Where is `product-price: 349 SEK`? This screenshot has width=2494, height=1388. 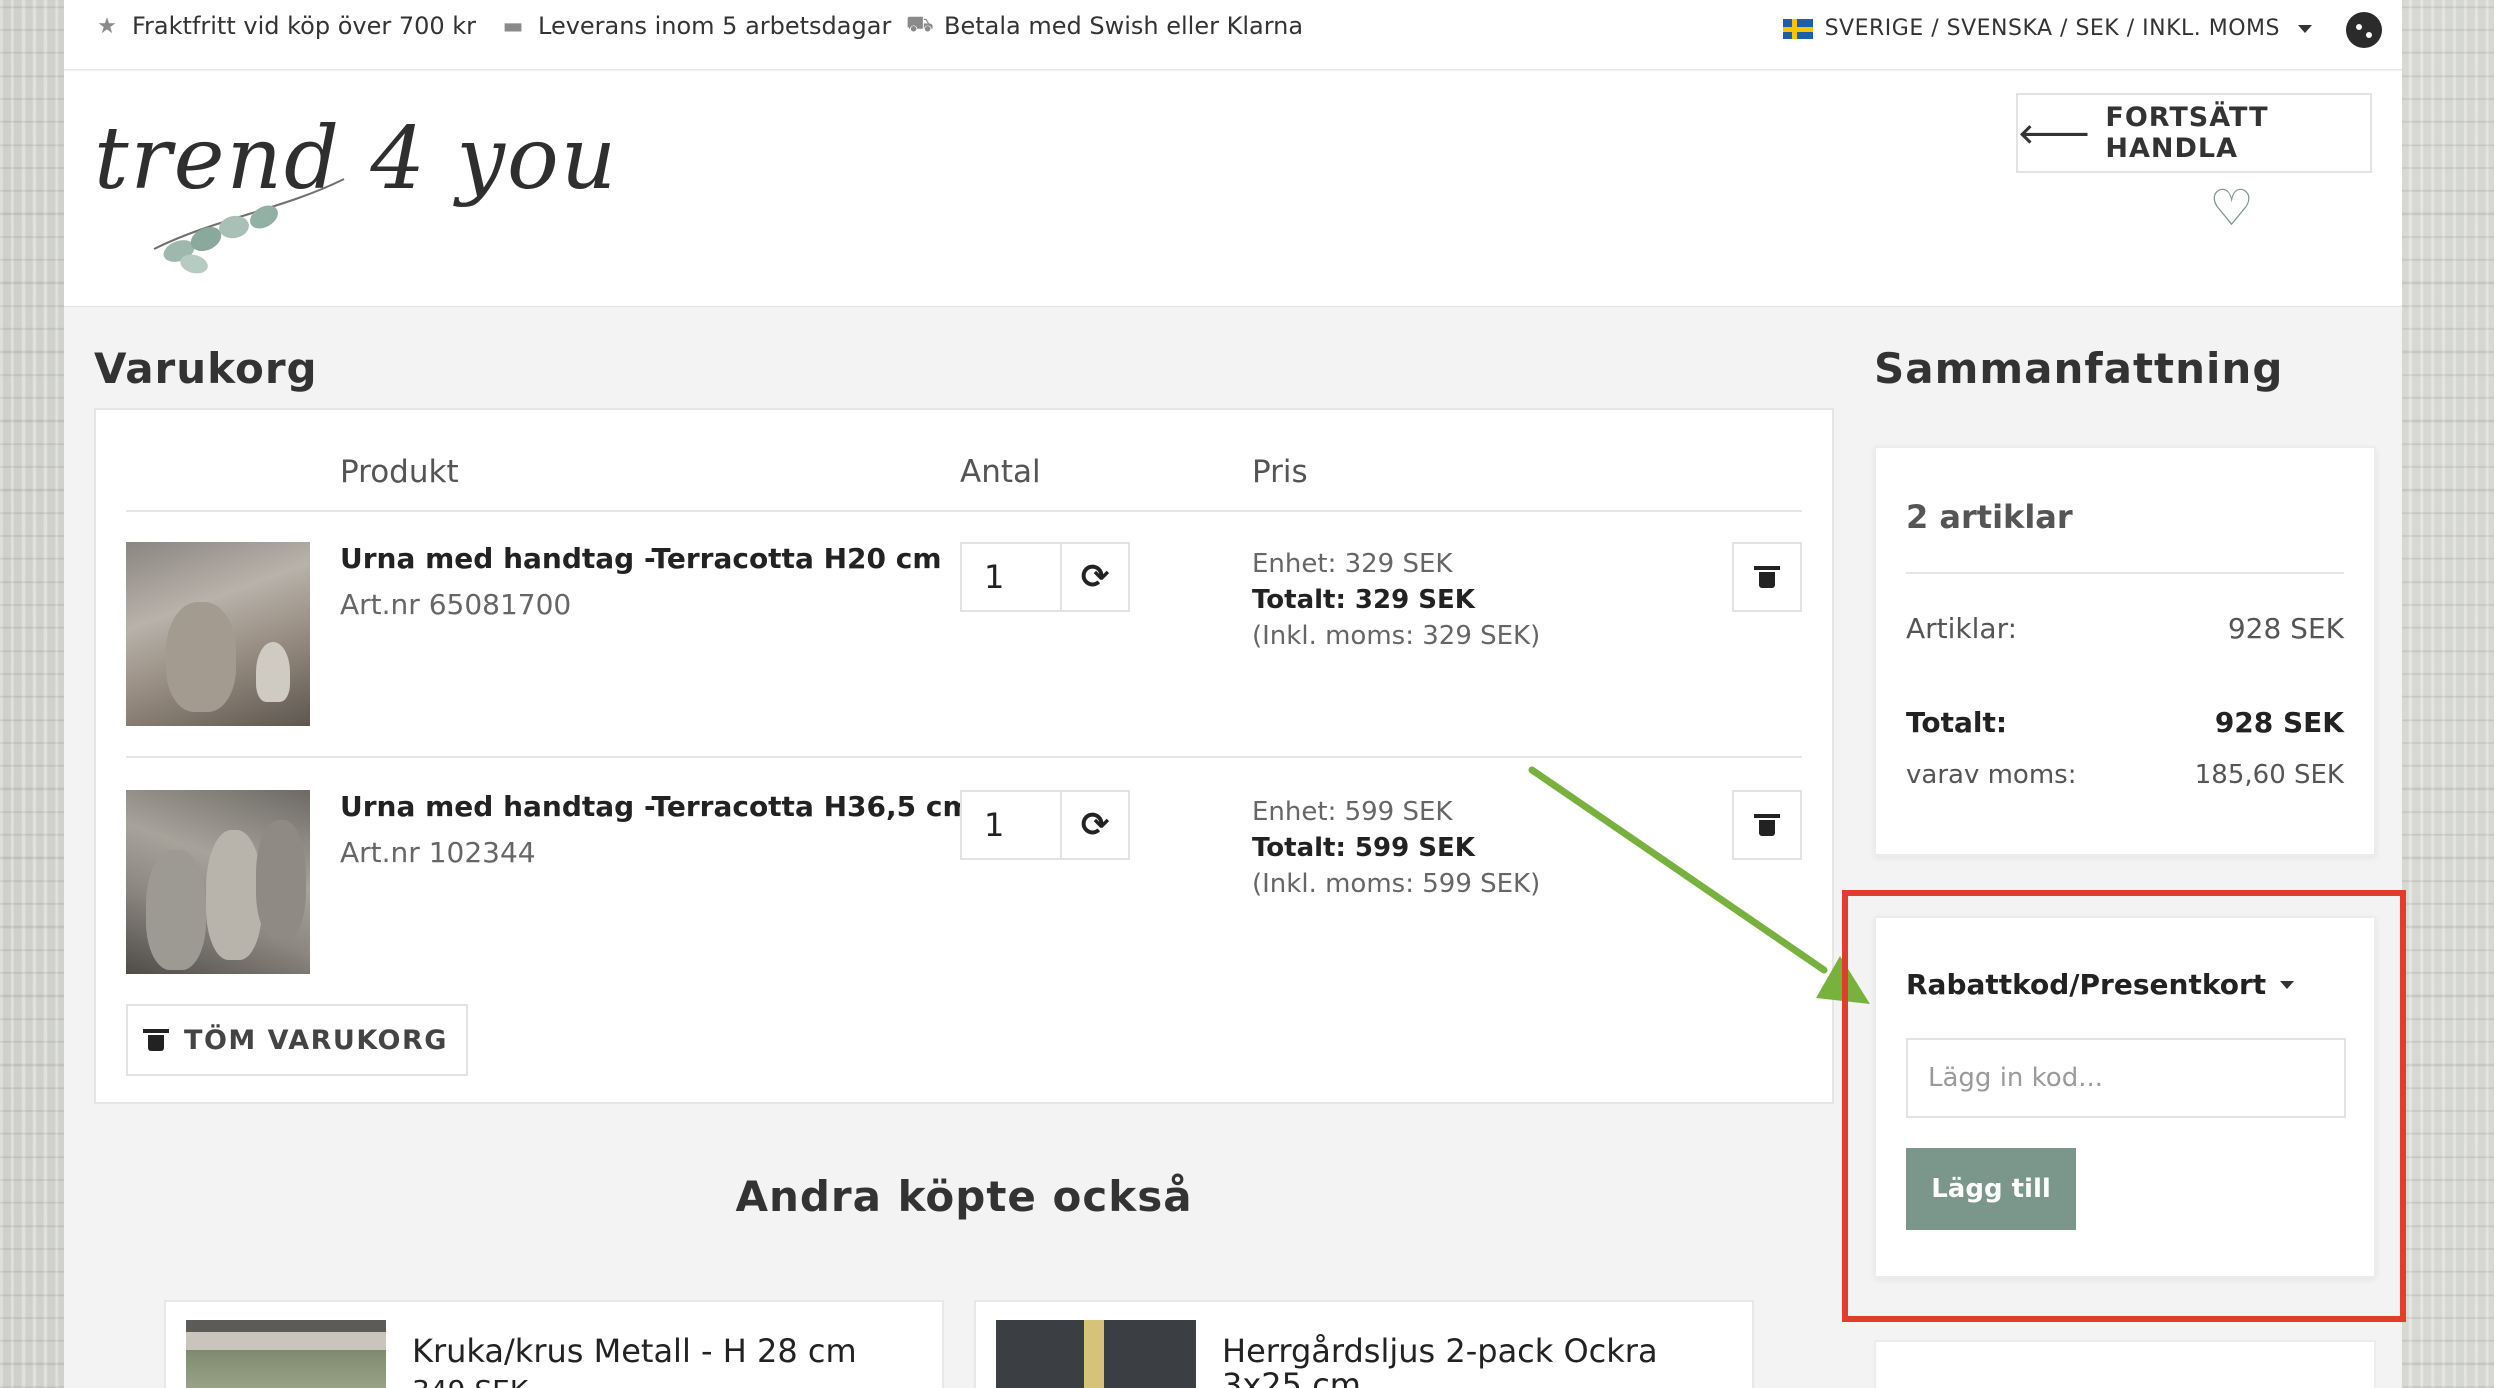
product-price: 349 SEK is located at coordinates (470, 1381).